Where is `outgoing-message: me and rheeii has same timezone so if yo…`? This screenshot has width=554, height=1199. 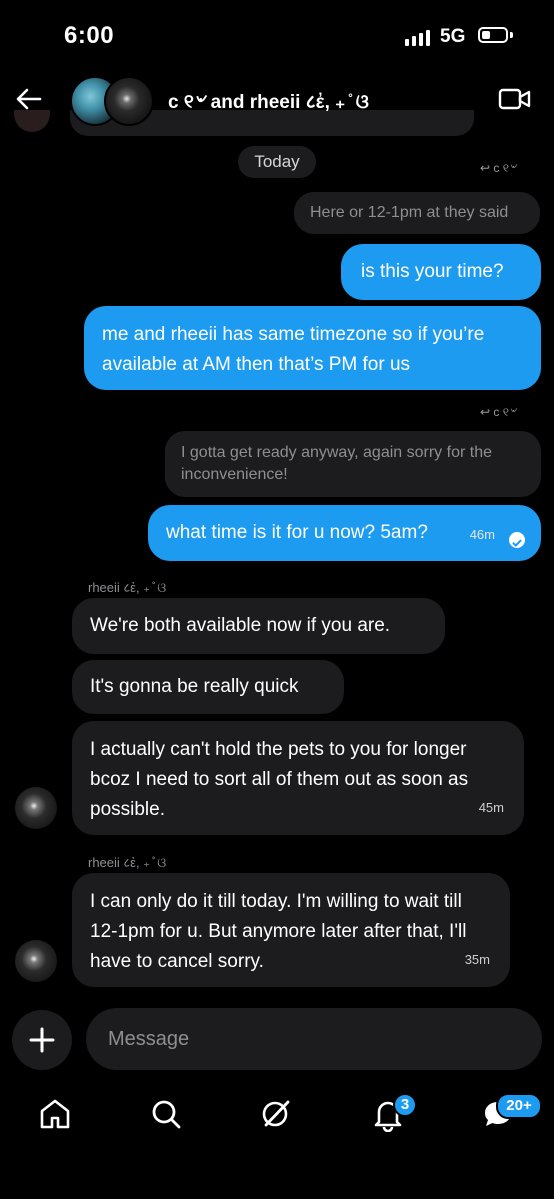
outgoing-message: me and rheeii has same timezone so if yo… is located at coordinates (312, 348).